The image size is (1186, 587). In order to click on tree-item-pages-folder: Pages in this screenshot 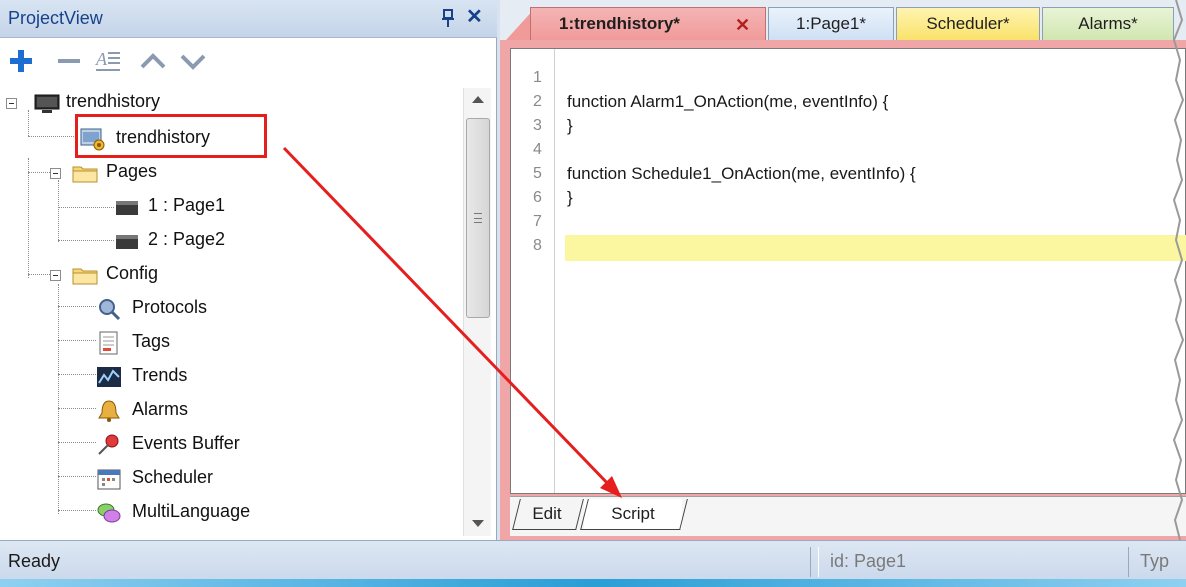, I will do `click(120, 174)`.